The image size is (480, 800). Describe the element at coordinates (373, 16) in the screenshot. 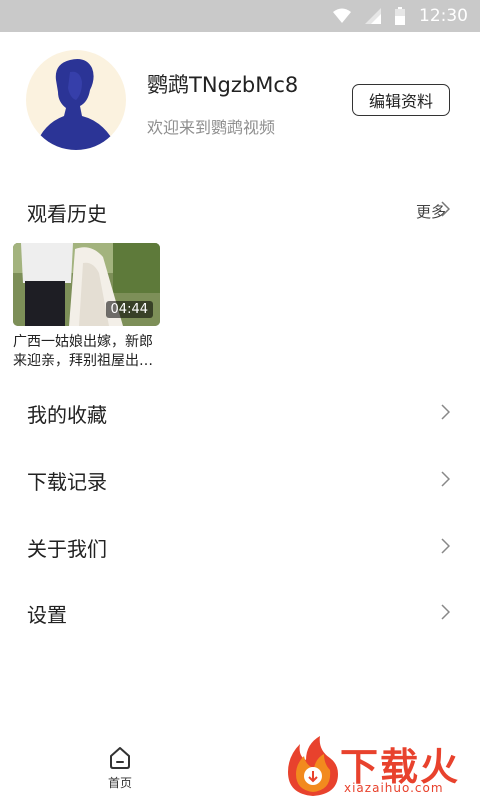

I see `signal-icon` at that location.